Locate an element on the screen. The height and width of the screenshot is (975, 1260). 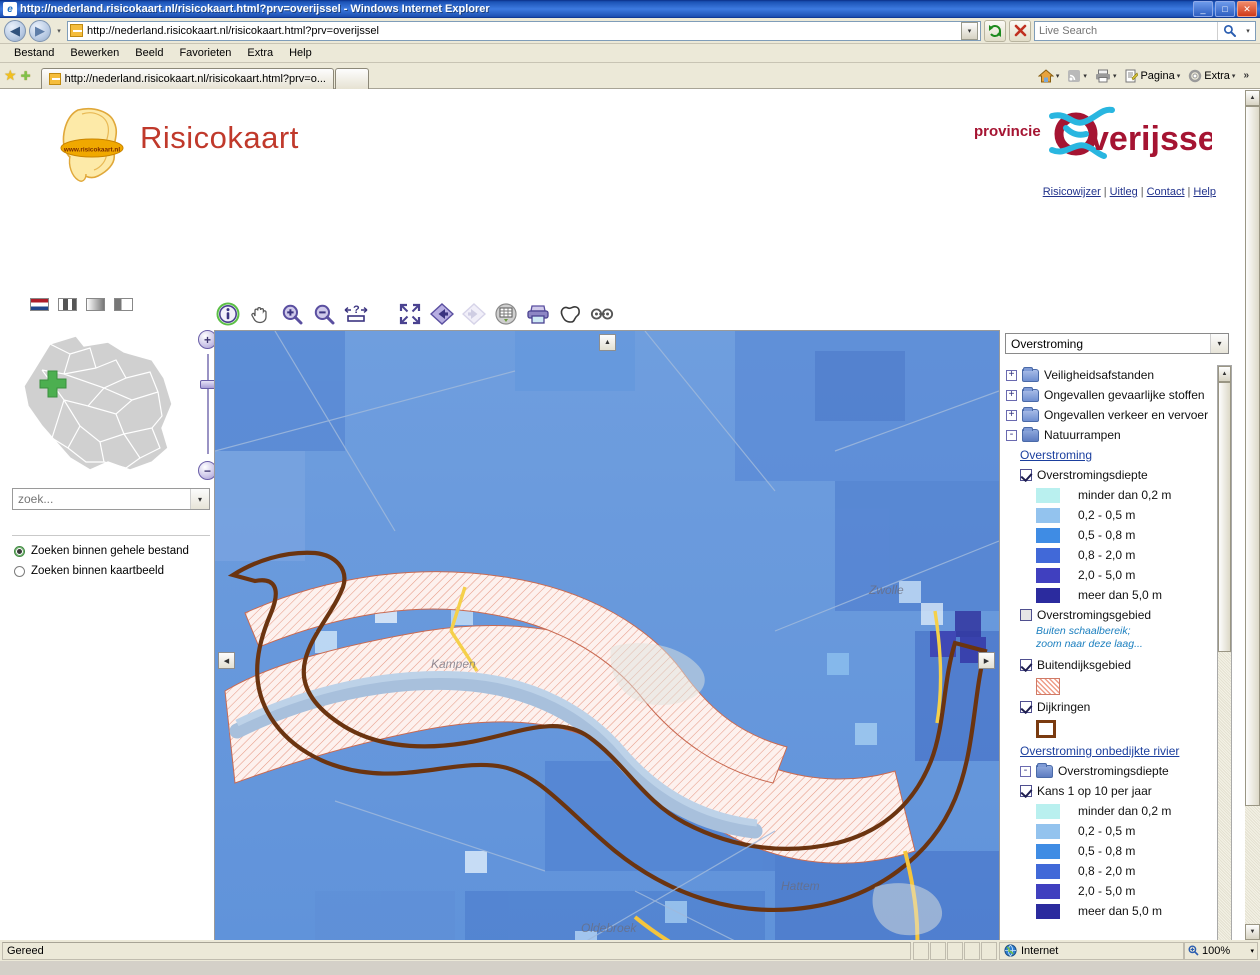
legend-row: Overstromingsdiepte is located at coordinates (1109, 475).